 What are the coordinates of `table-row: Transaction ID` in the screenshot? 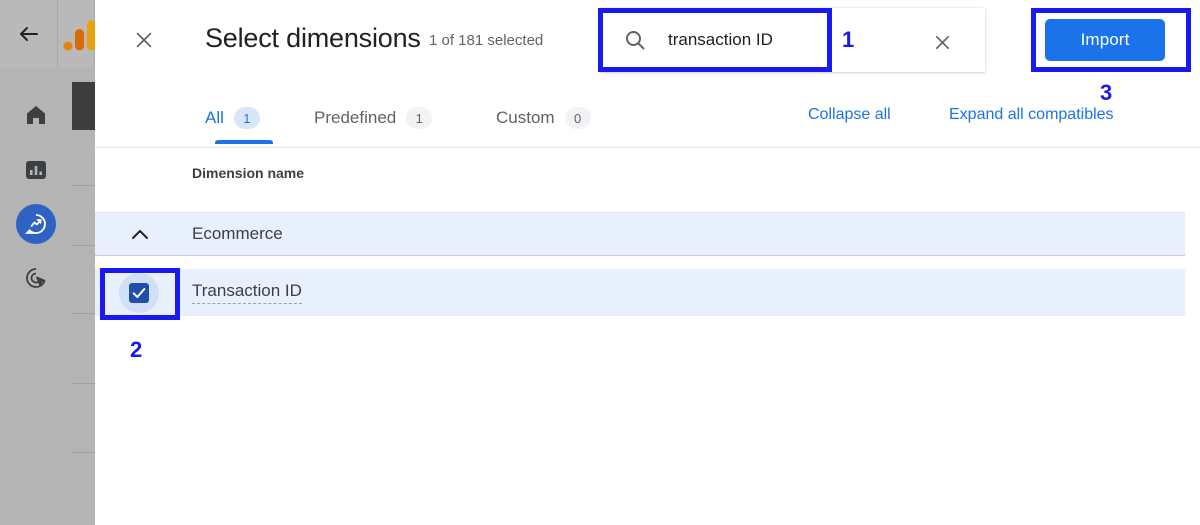 It's located at (640, 292).